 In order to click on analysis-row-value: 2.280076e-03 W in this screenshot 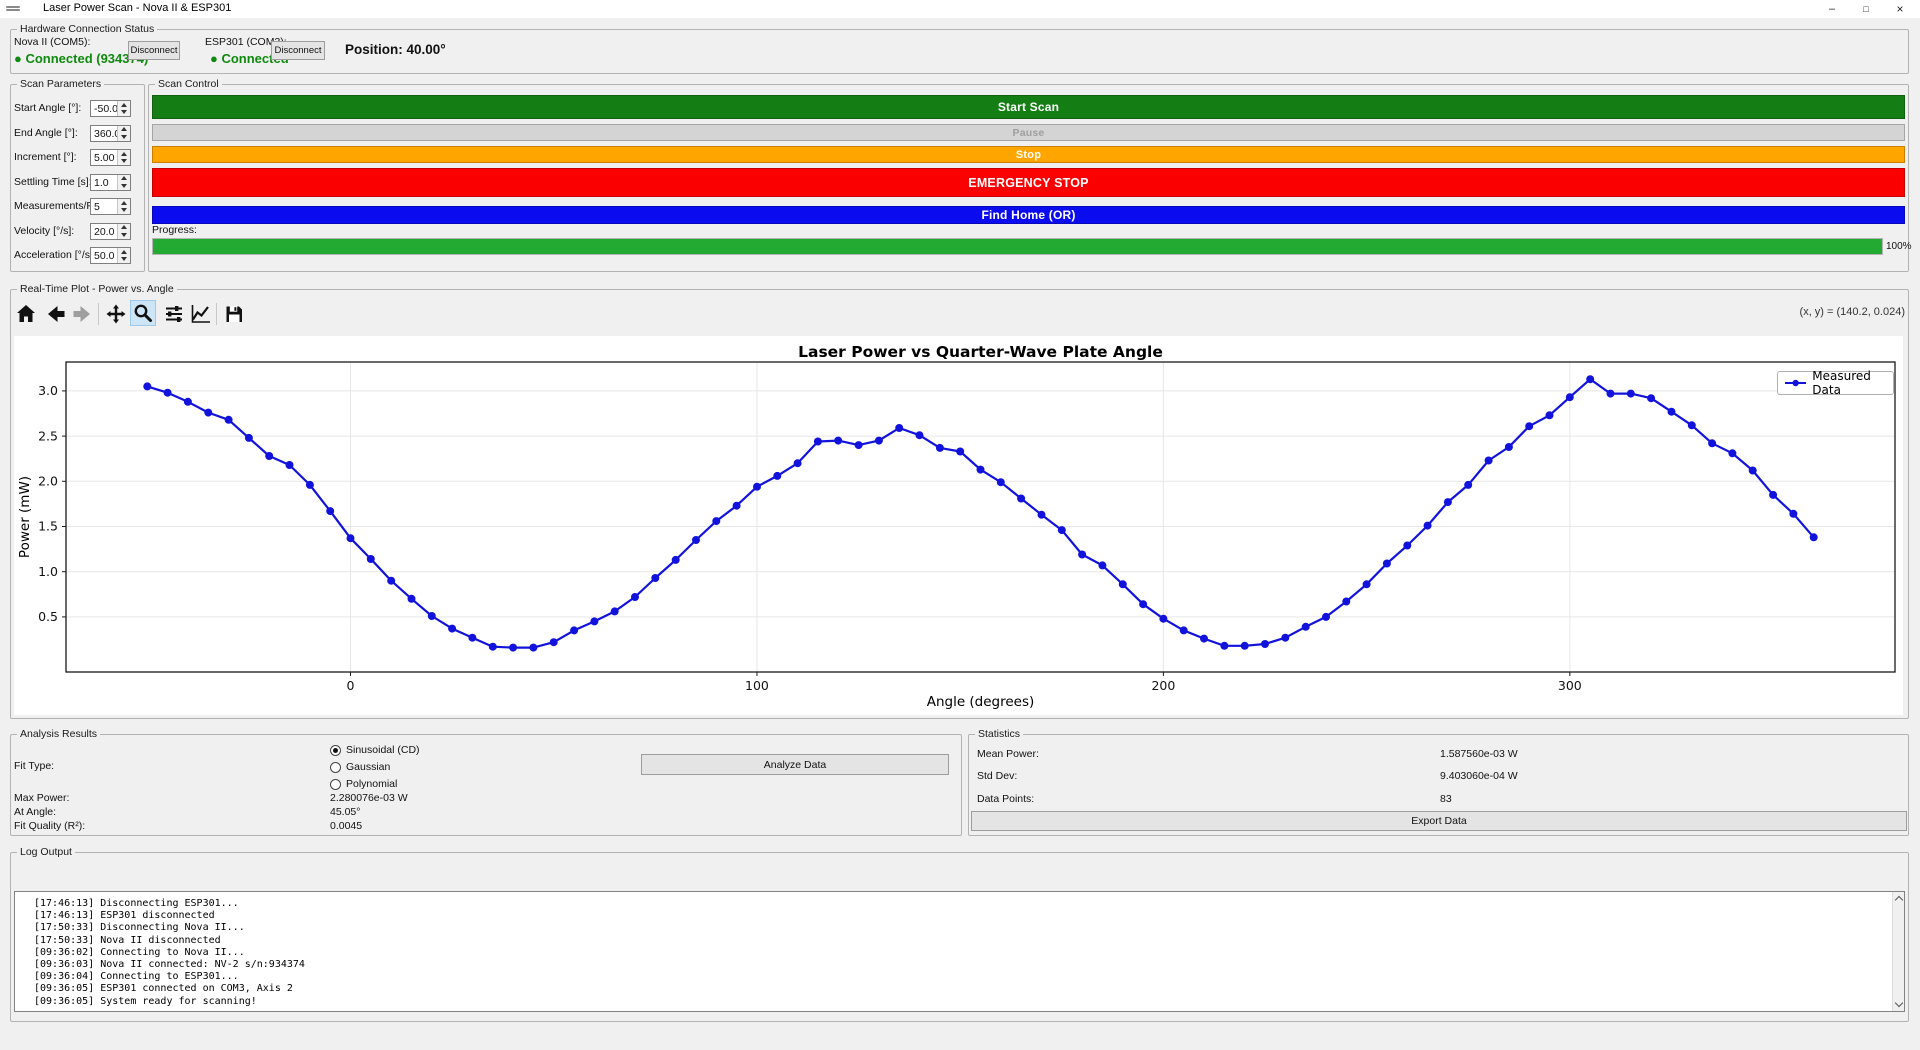, I will do `click(369, 798)`.